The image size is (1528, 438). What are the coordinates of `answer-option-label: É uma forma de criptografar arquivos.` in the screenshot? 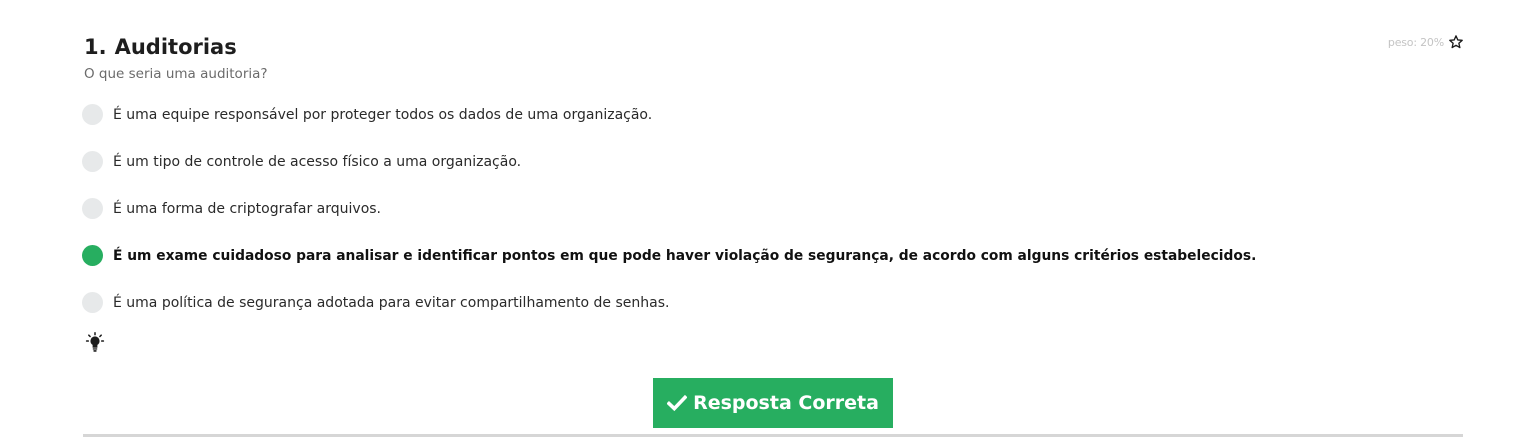 It's located at (247, 208).